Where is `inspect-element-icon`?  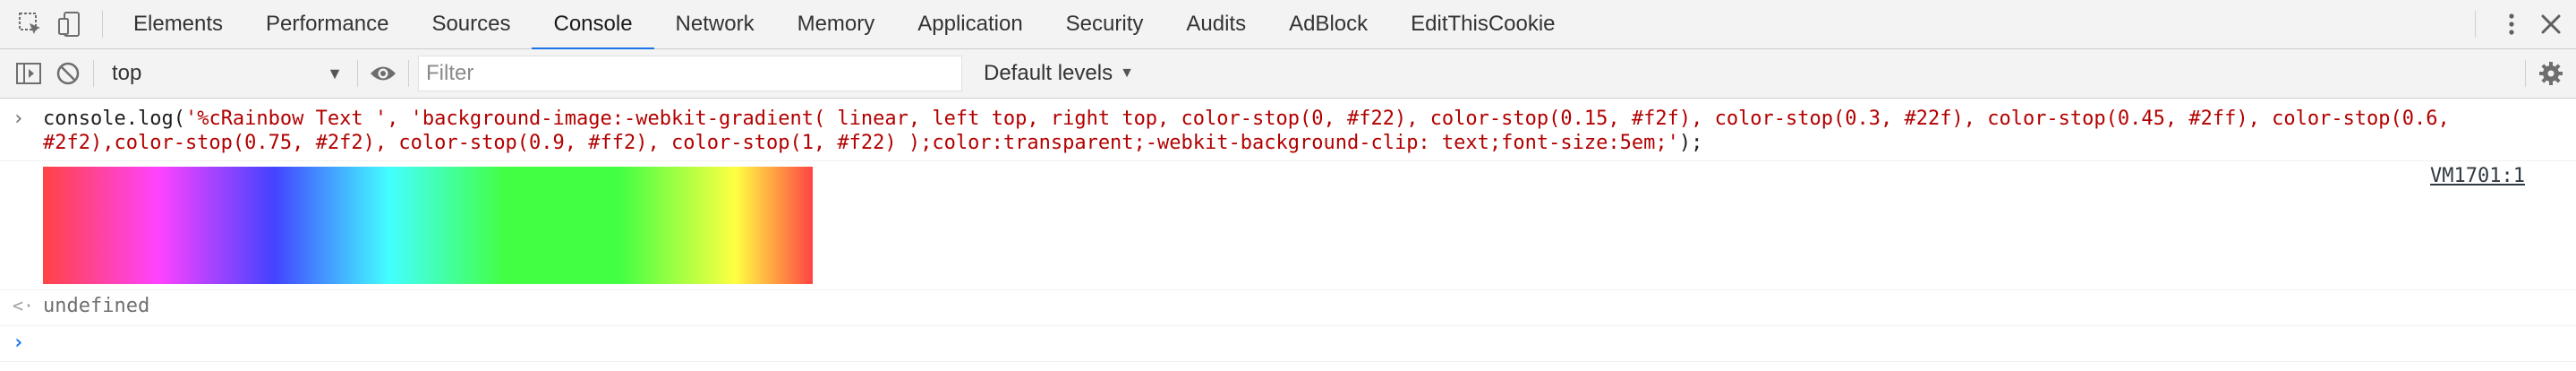
inspect-element-icon is located at coordinates (30, 24).